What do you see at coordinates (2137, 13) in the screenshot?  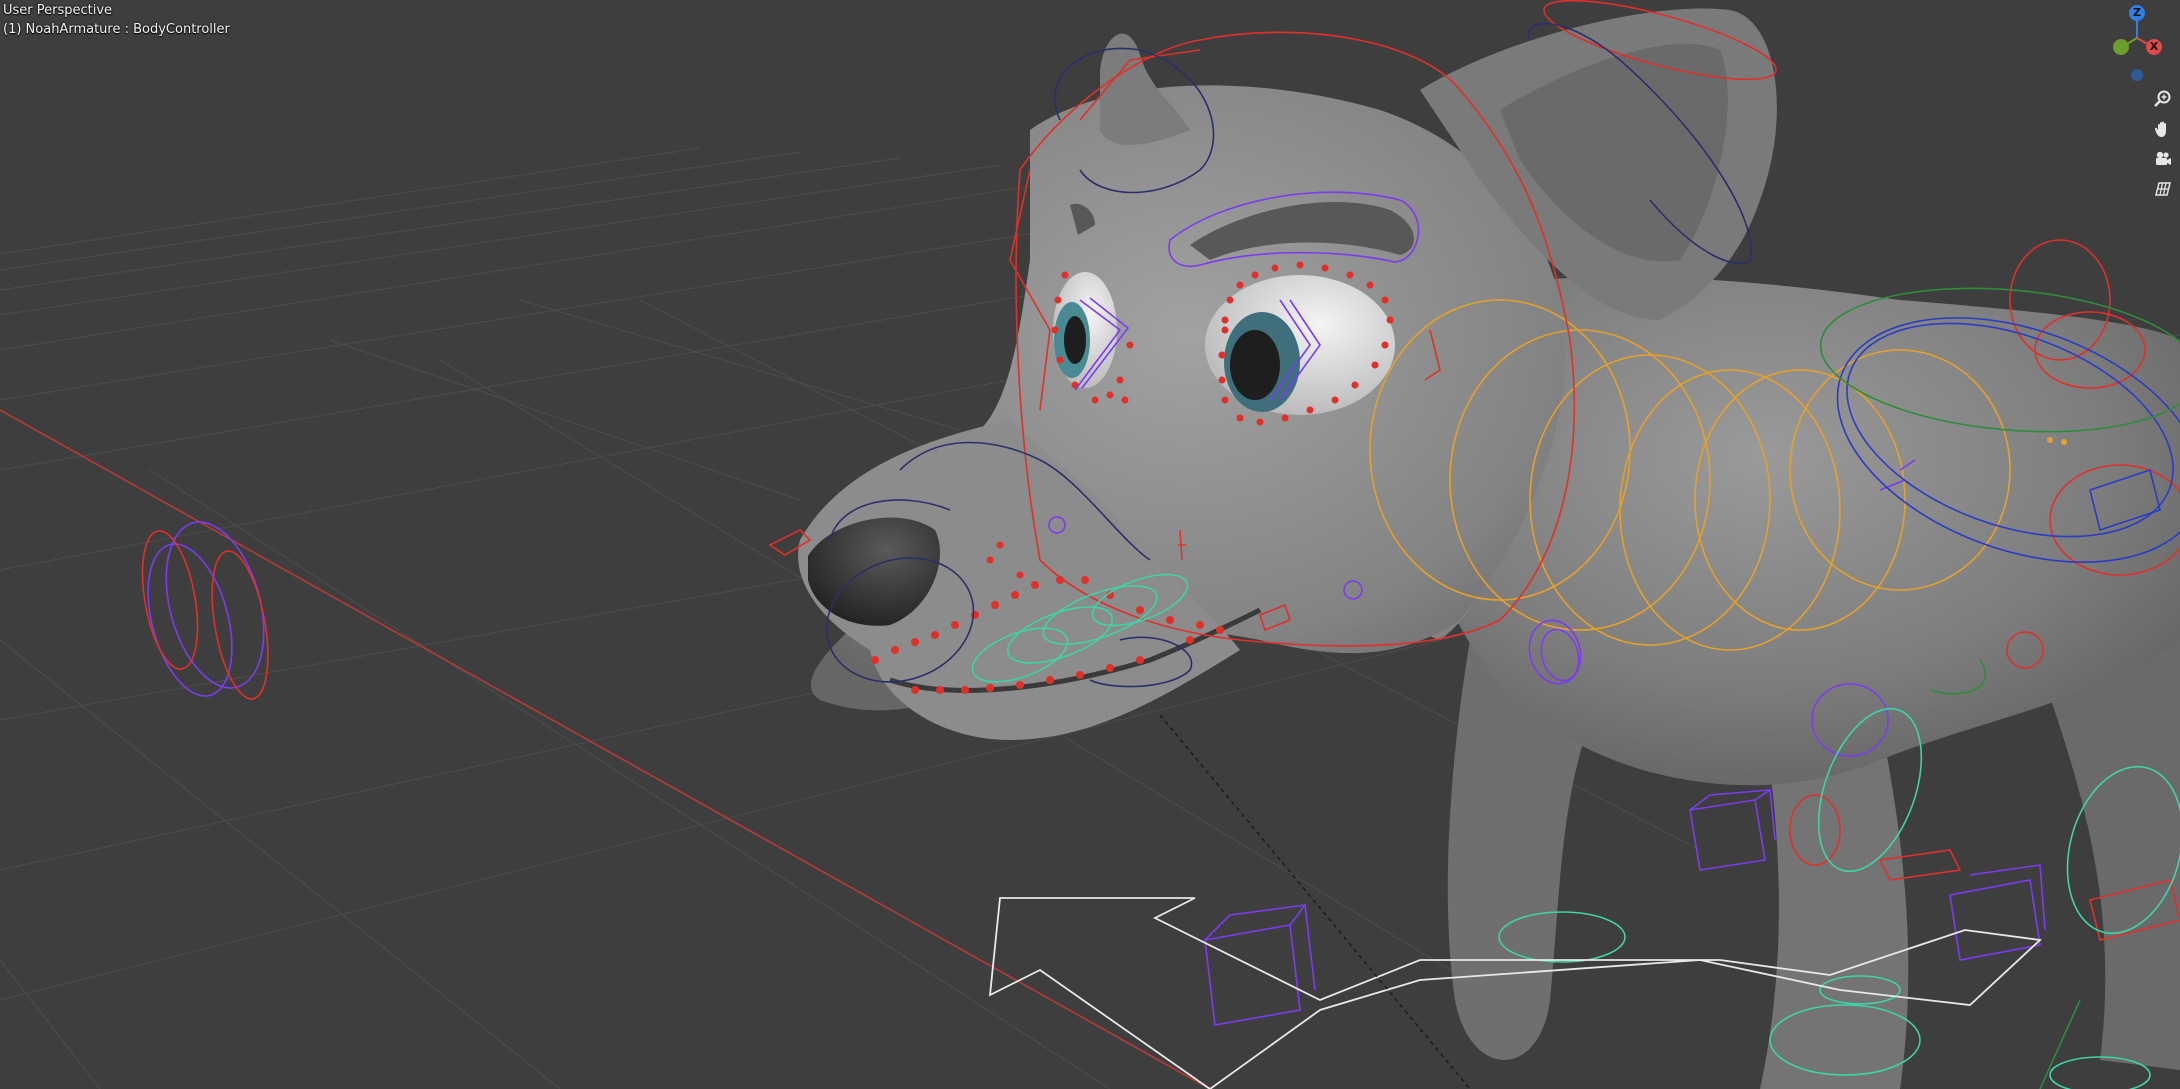 I see `z-axis-ball: Z` at bounding box center [2137, 13].